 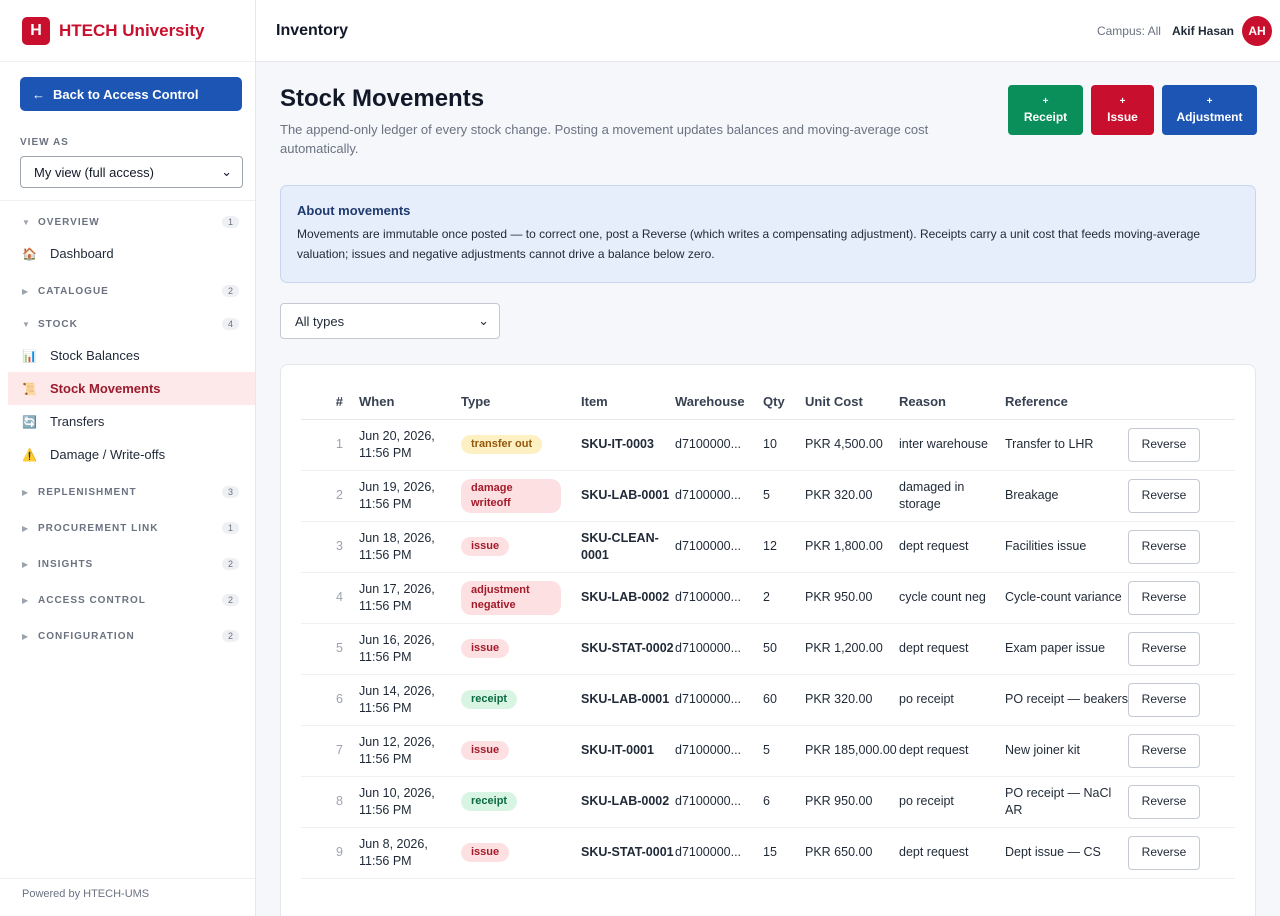 What do you see at coordinates (127, 355) in the screenshot?
I see `sidebar-item-stock-balances: 📊 Stock Balances` at bounding box center [127, 355].